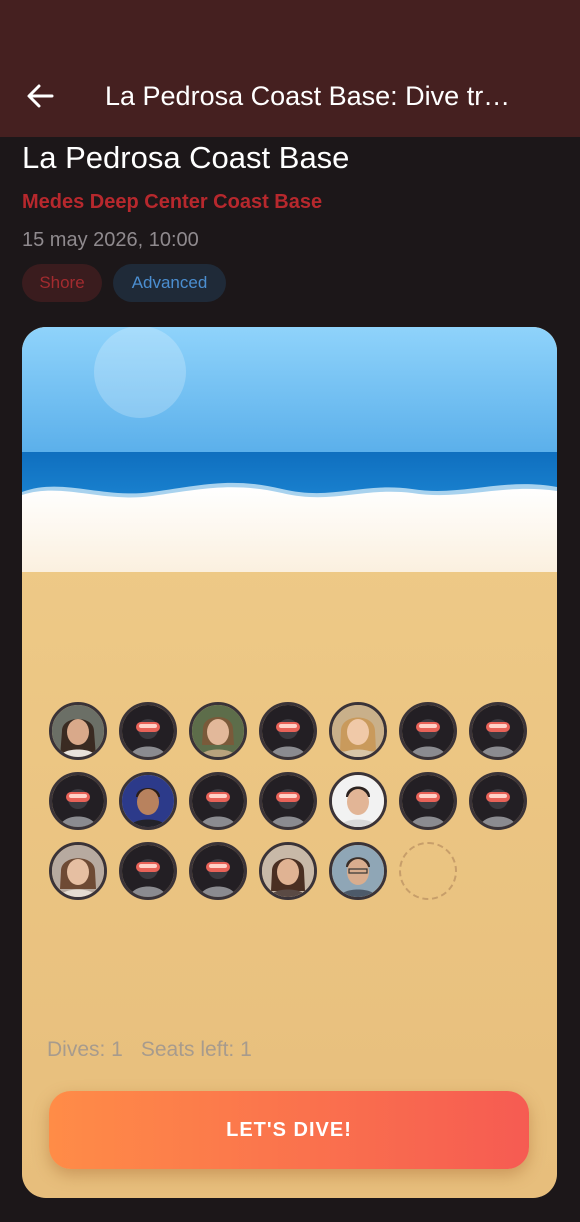 The height and width of the screenshot is (1222, 580). I want to click on lets-dive-button: LET'S DIVE!, so click(289, 1130).